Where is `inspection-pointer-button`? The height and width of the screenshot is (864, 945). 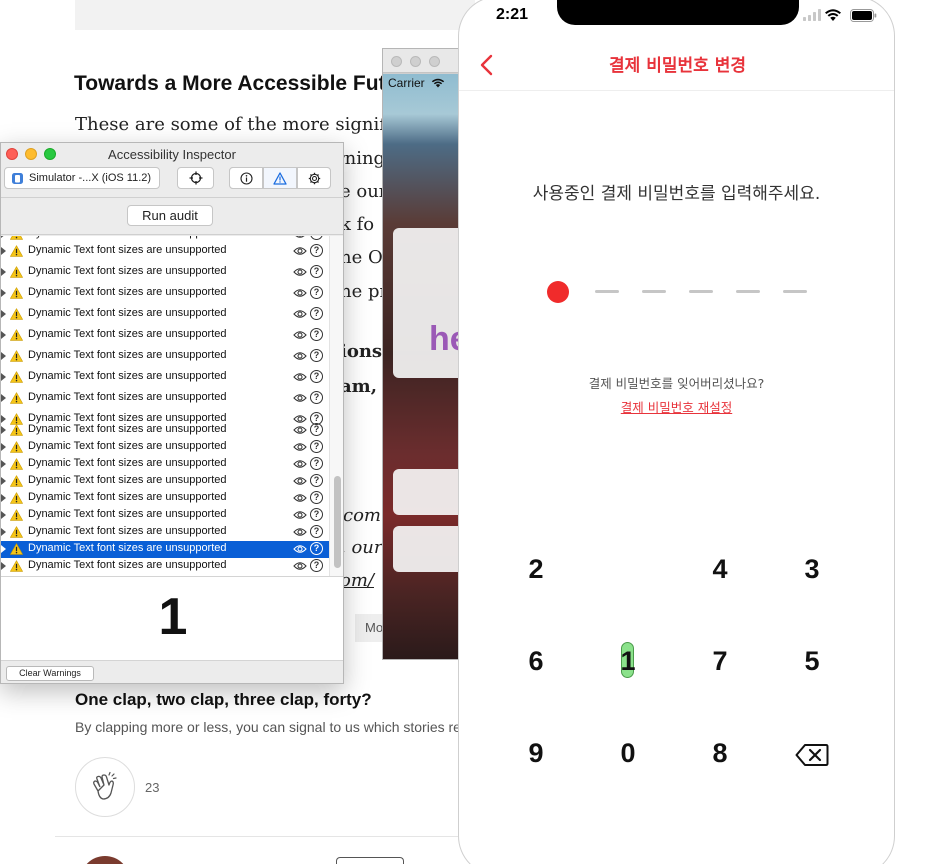
inspection-pointer-button is located at coordinates (195, 178).